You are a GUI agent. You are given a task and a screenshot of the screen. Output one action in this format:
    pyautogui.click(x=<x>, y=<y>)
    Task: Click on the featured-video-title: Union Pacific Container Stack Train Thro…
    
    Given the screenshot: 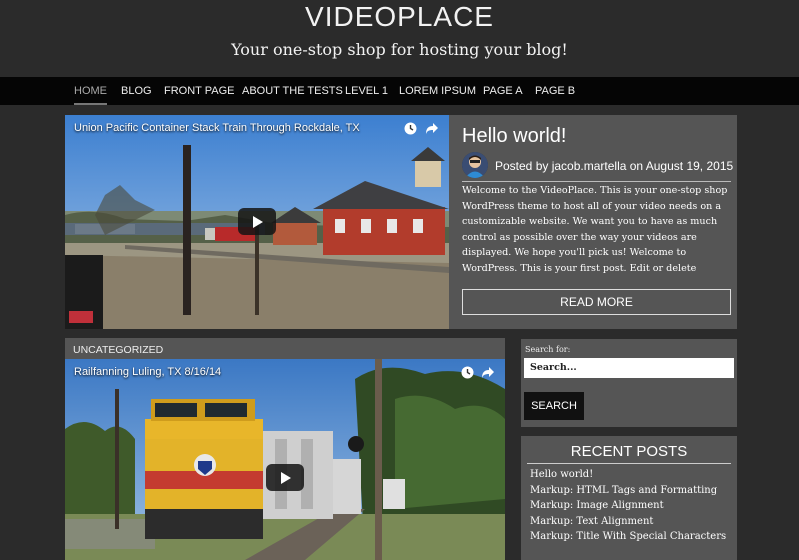 What is the action you would take?
    pyautogui.click(x=217, y=128)
    